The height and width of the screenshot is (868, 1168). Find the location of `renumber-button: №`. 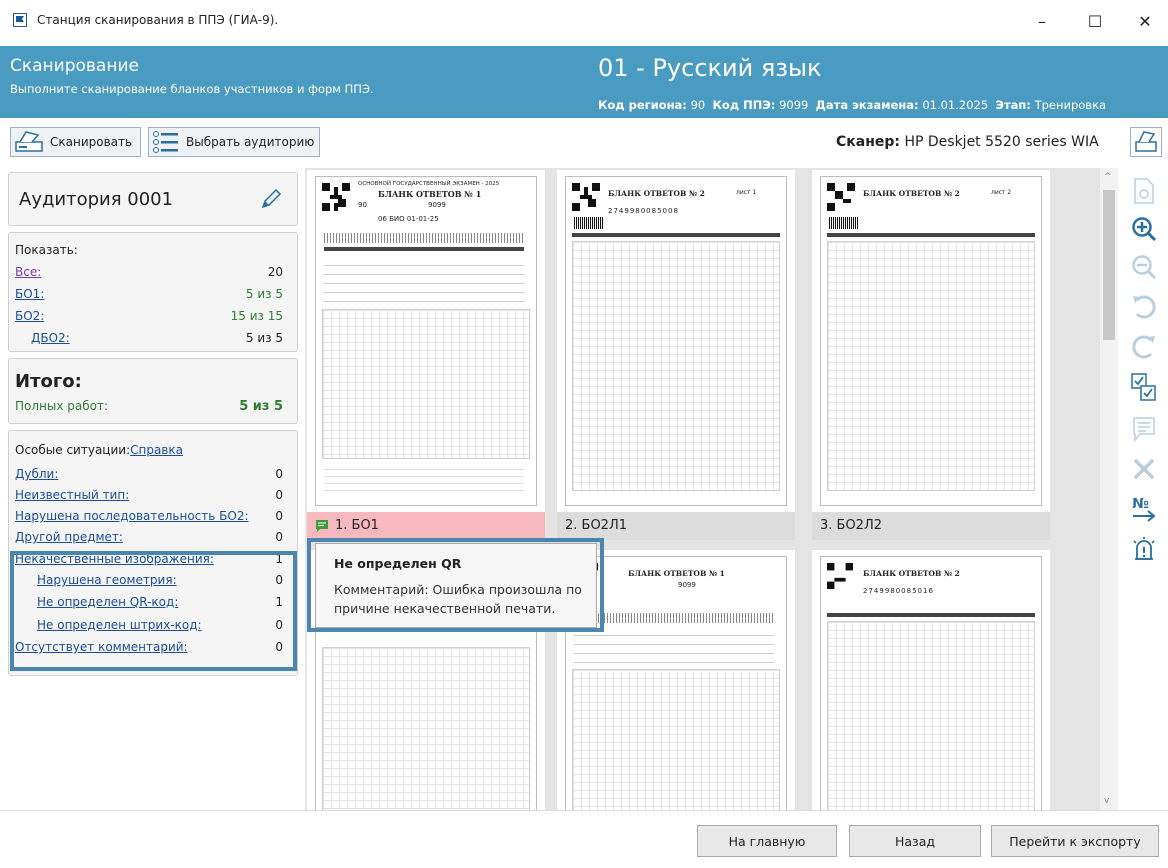

renumber-button: № is located at coordinates (1144, 509).